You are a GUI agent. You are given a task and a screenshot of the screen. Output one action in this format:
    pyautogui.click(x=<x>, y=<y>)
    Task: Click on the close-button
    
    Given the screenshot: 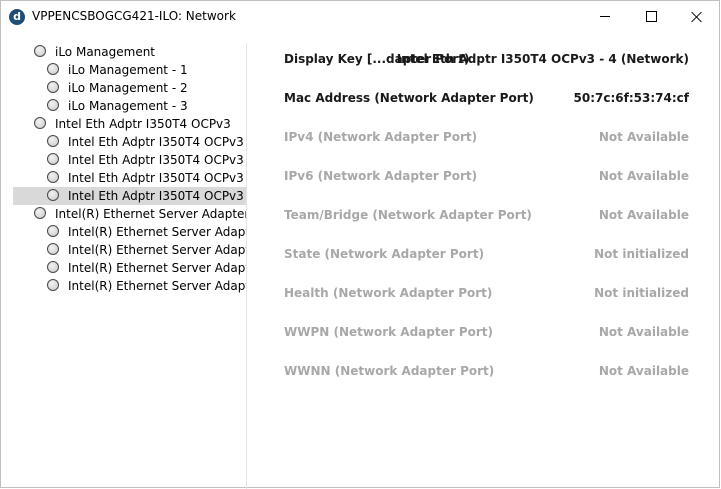 What is the action you would take?
    pyautogui.click(x=697, y=16)
    